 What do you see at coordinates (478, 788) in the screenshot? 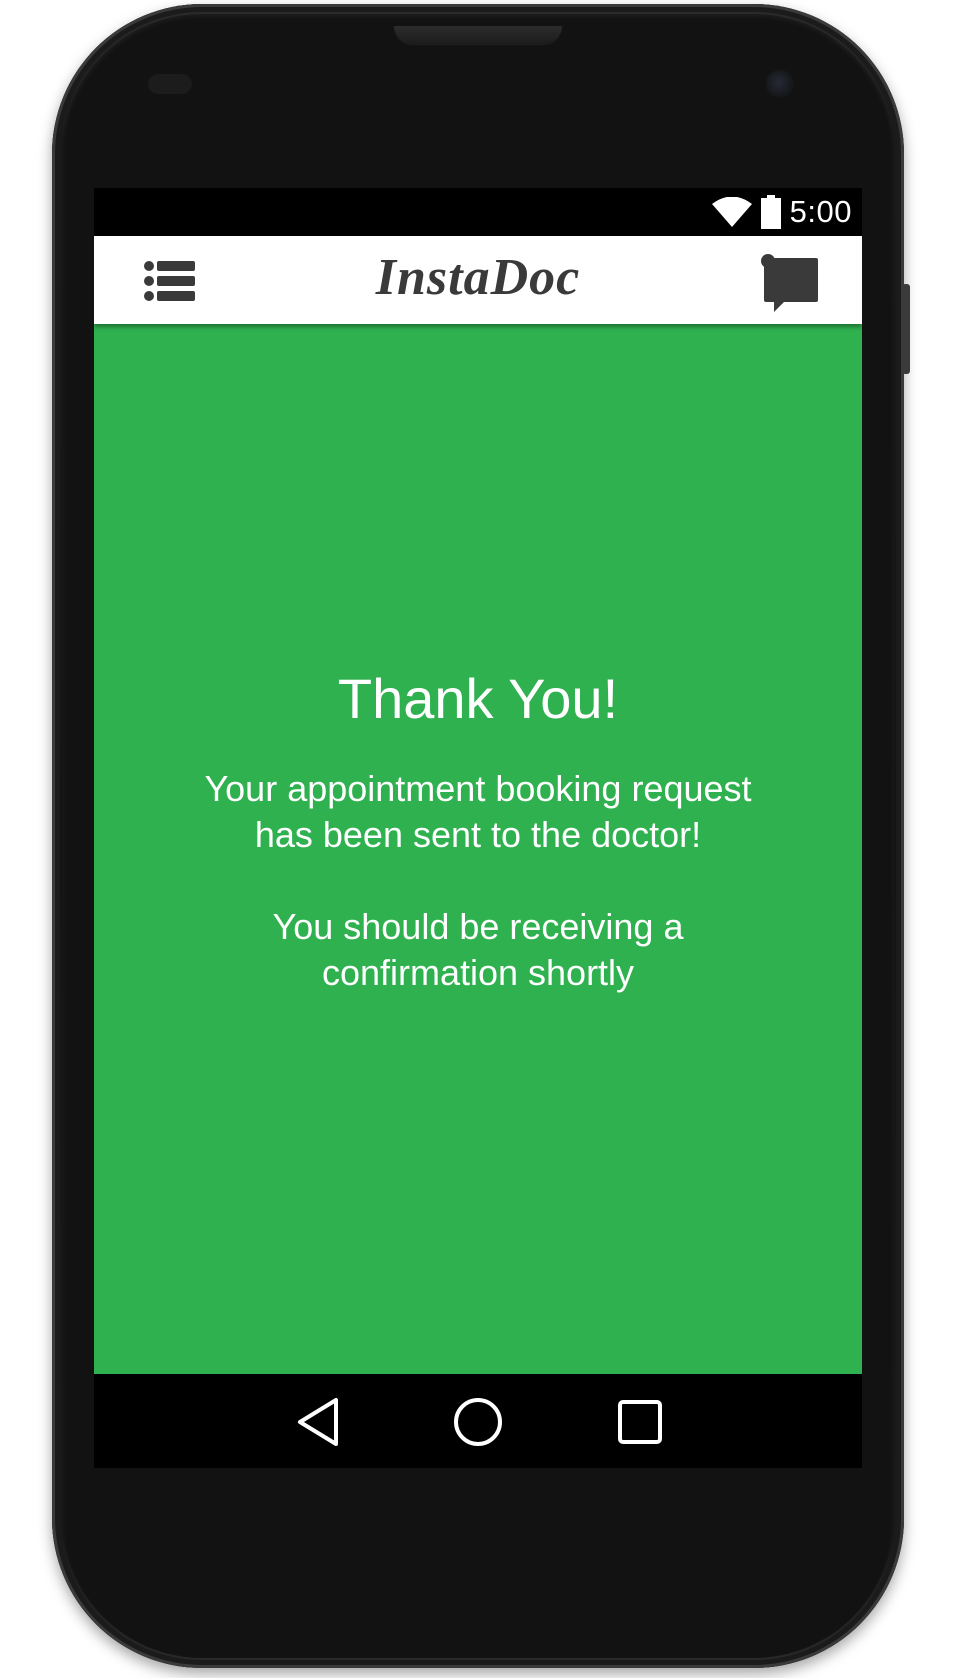
I see `booking-message-line-1: Your appointment booking request` at bounding box center [478, 788].